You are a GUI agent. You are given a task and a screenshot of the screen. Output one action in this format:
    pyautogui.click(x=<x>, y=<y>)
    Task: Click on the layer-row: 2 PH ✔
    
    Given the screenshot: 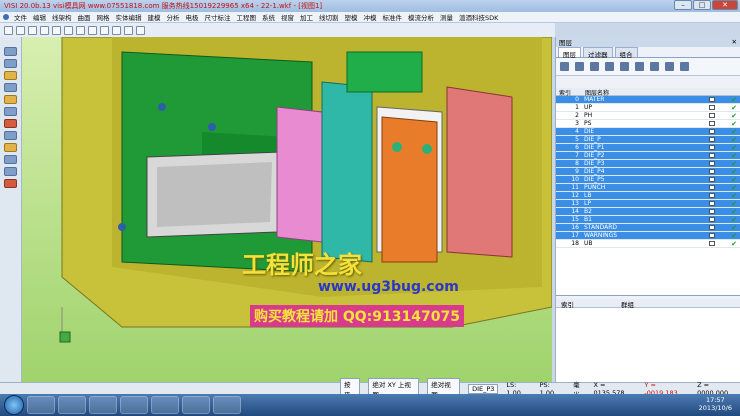 What is the action you would take?
    pyautogui.click(x=648, y=116)
    